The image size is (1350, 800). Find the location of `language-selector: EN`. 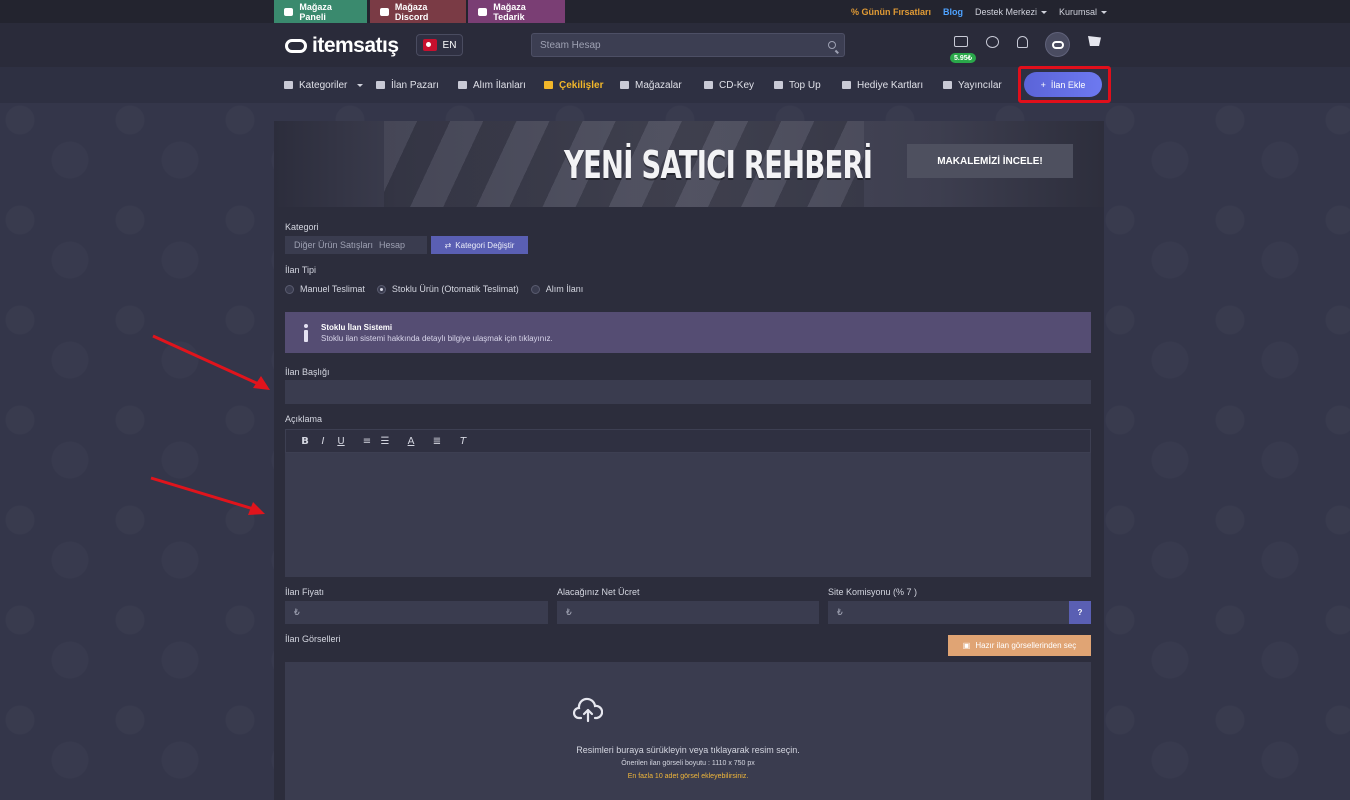

language-selector: EN is located at coordinates (439, 45).